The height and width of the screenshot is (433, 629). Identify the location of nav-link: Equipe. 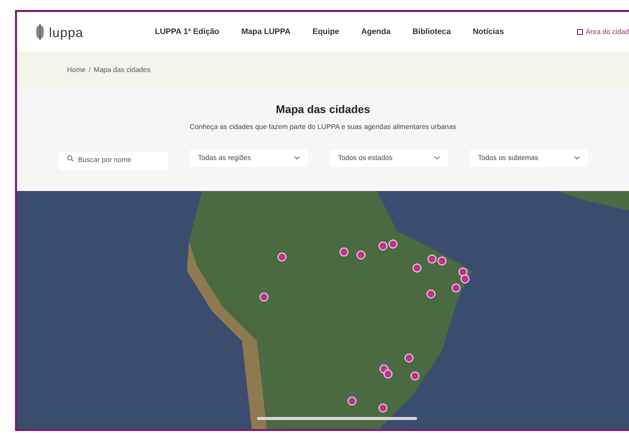
(326, 32).